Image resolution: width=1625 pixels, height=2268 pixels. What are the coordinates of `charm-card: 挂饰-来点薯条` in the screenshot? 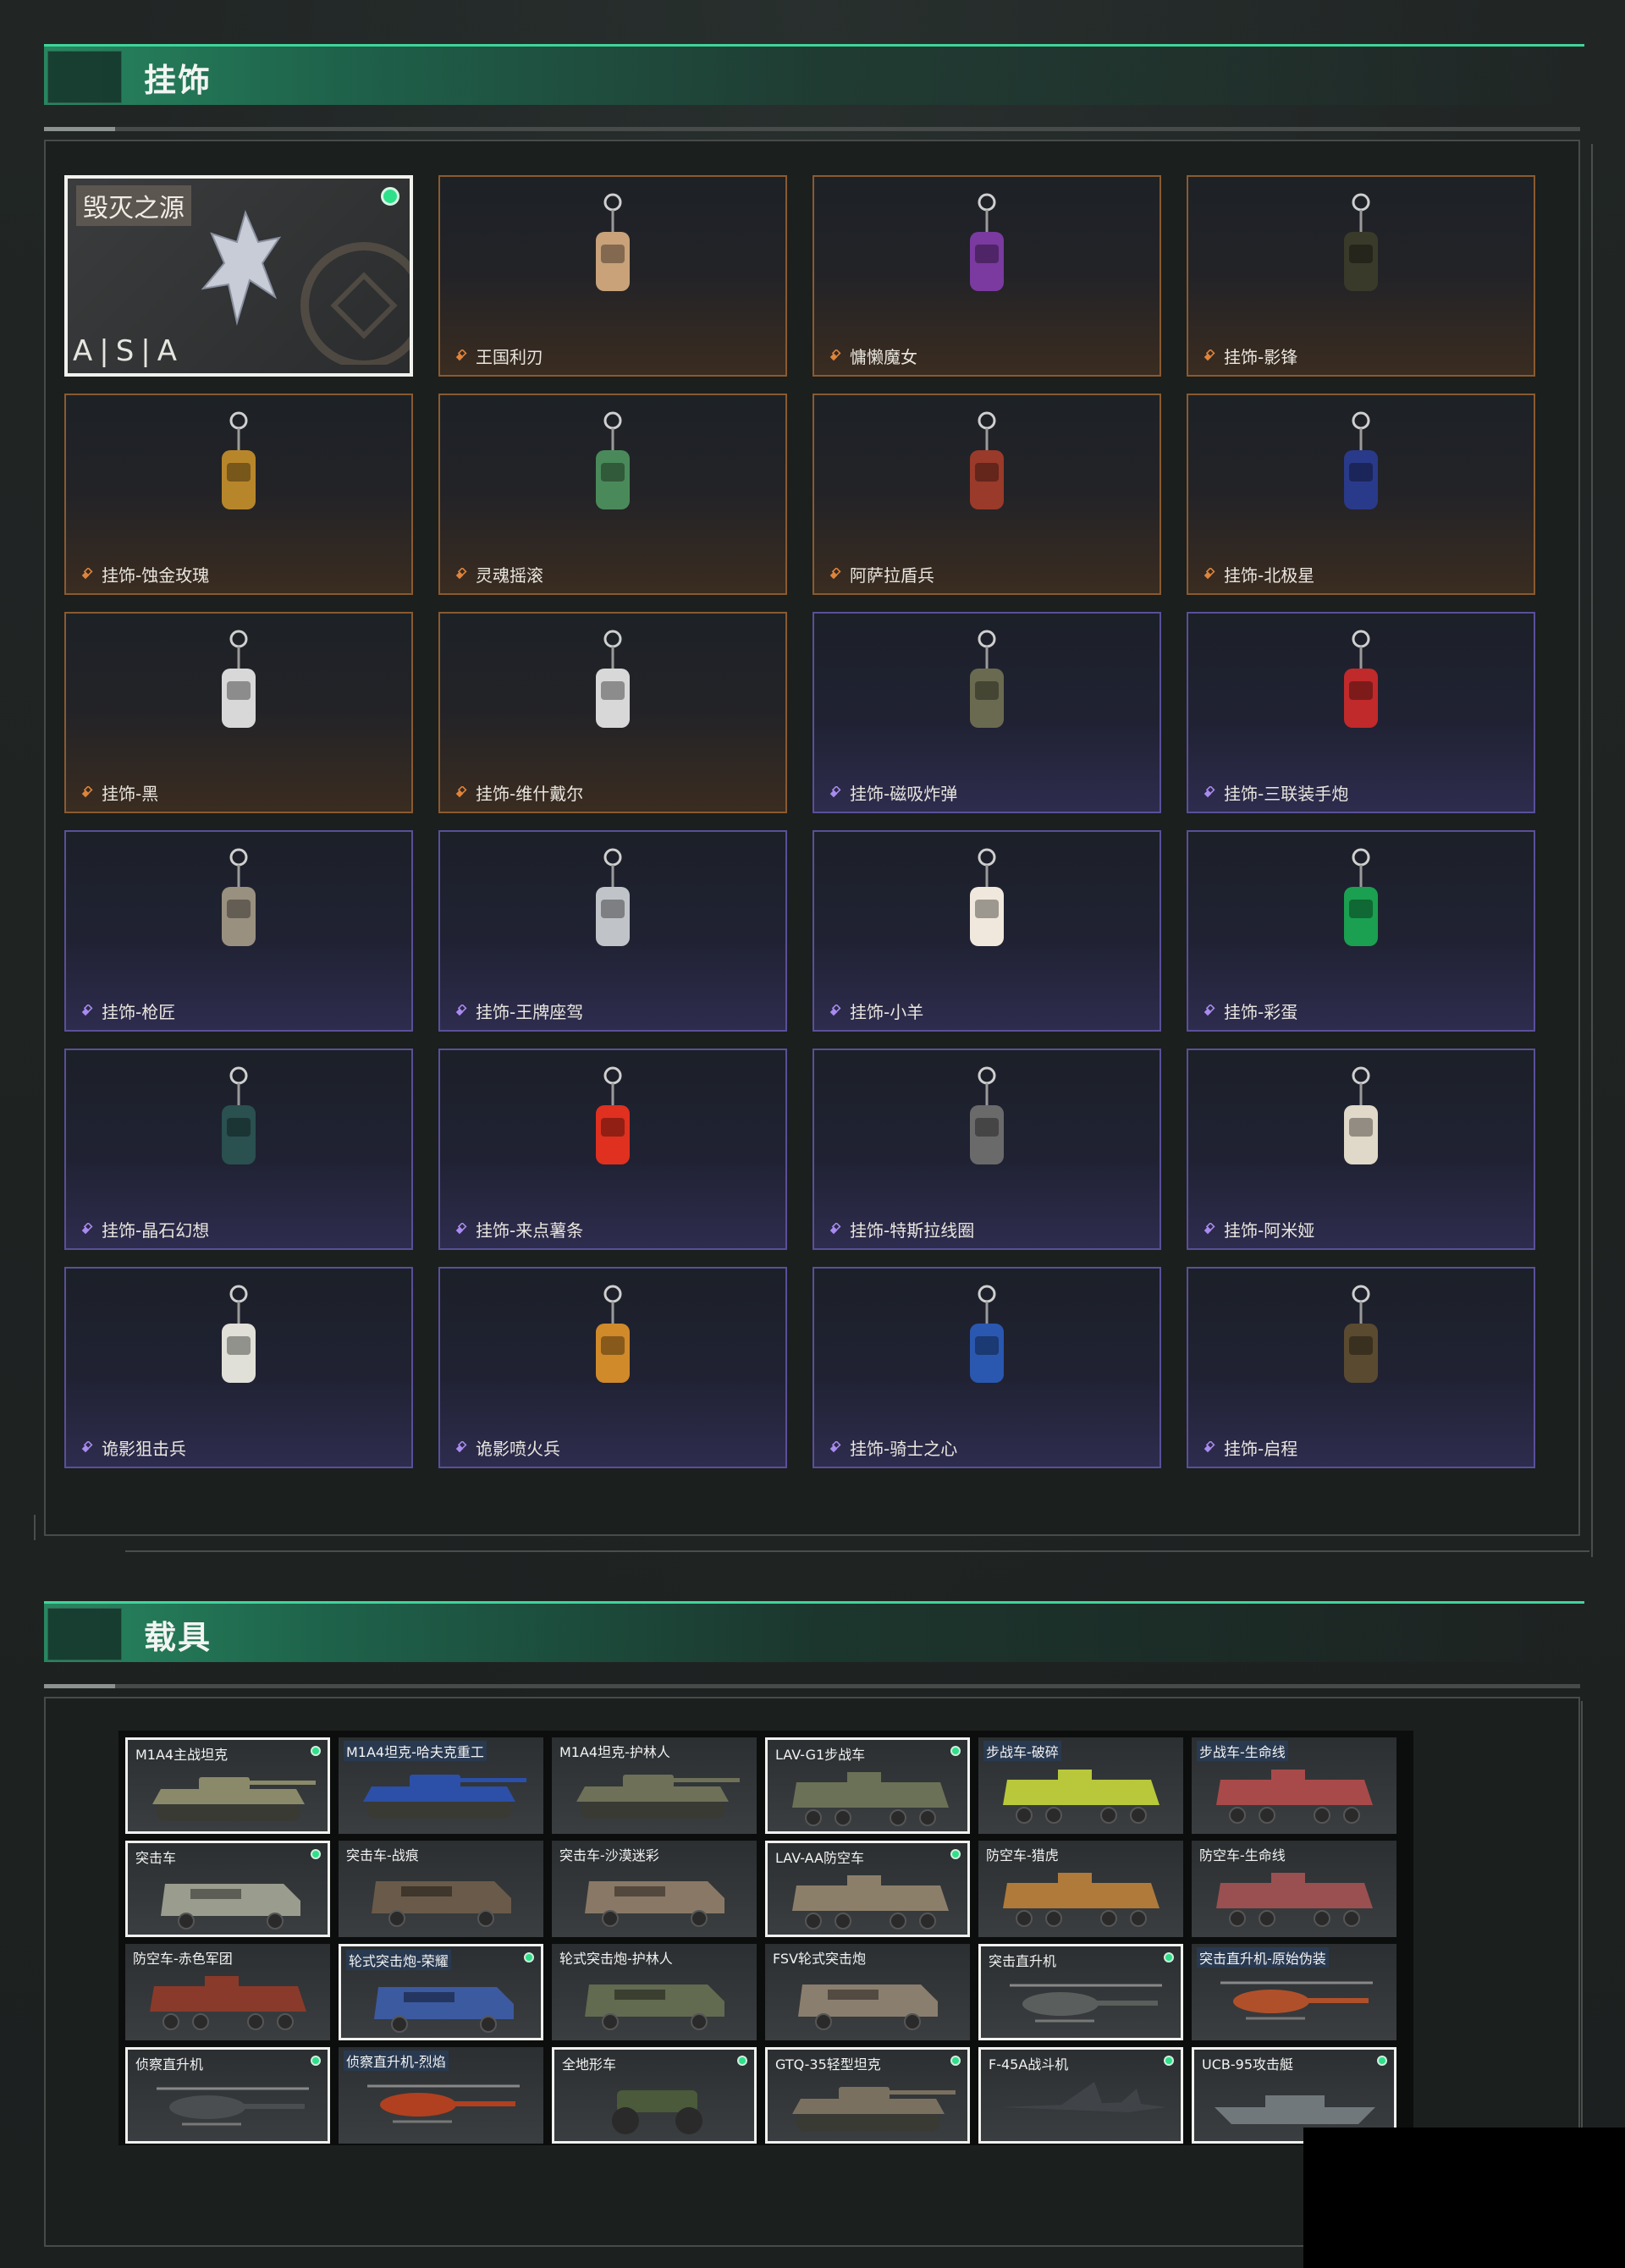 It's located at (612, 1150).